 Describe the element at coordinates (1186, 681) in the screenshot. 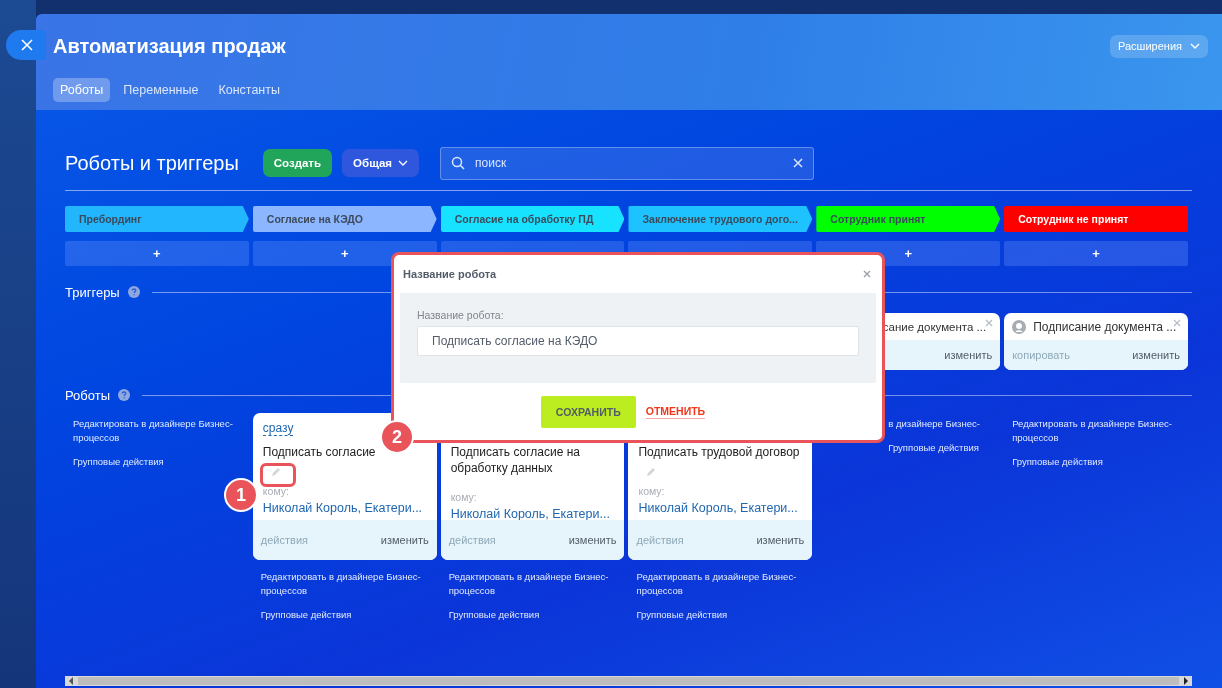

I see `scroll-right-icon` at that location.